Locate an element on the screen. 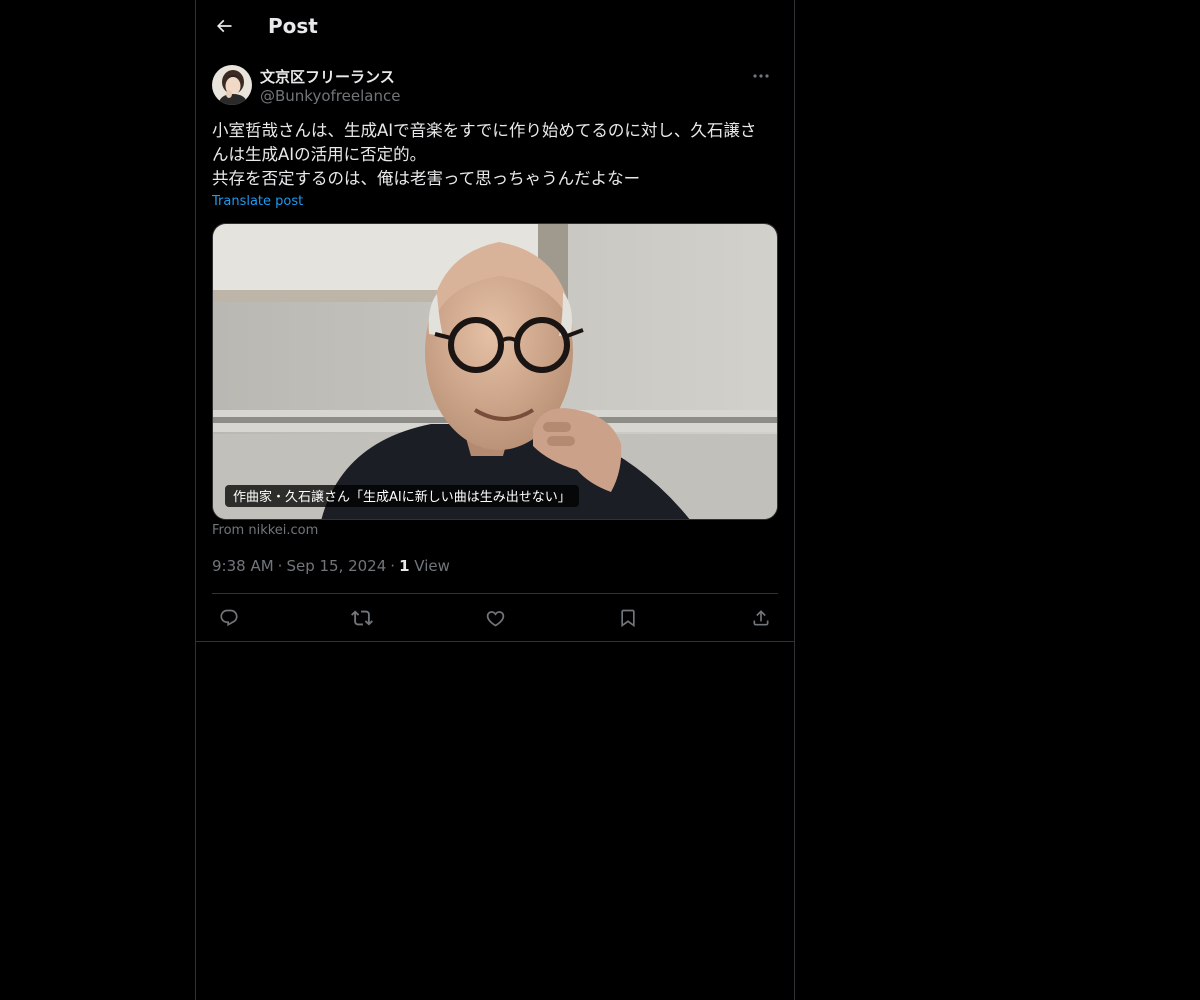 This screenshot has height=1000, width=1200. share-button is located at coordinates (761, 618).